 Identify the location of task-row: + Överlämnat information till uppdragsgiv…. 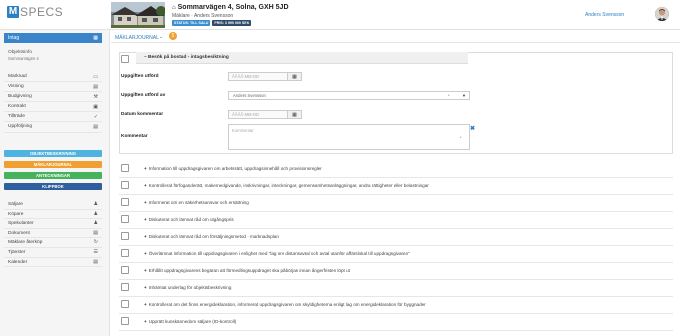
(277, 253).